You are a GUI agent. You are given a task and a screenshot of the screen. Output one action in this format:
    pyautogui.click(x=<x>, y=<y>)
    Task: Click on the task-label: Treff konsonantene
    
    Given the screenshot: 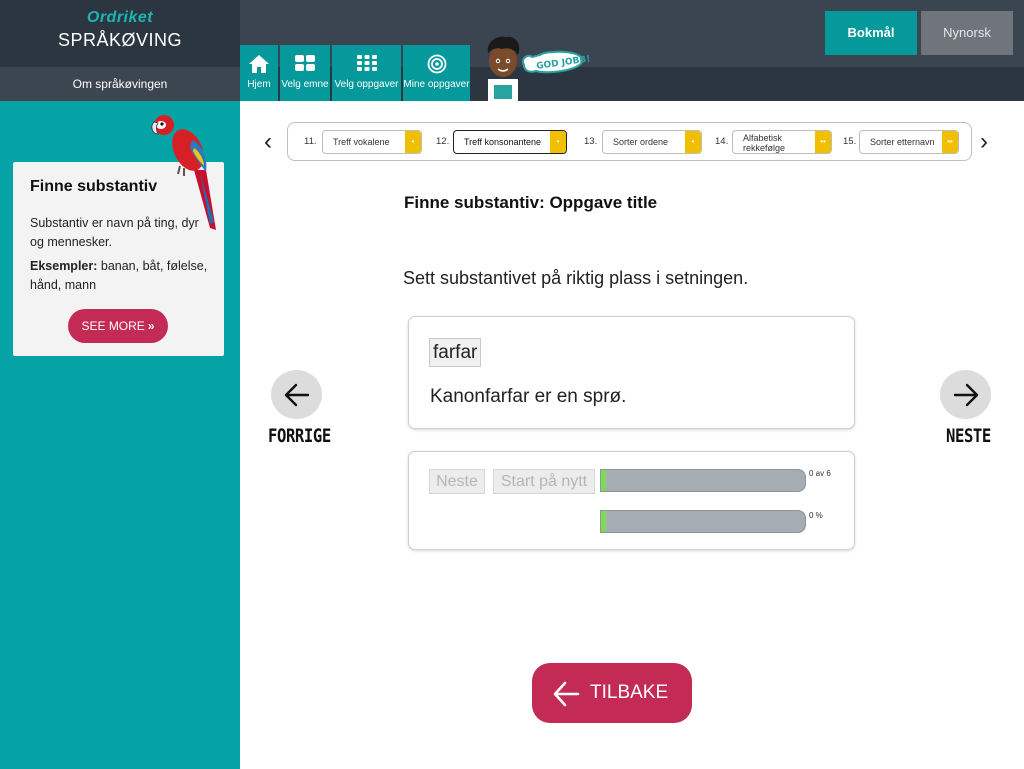 What is the action you would take?
    pyautogui.click(x=503, y=142)
    